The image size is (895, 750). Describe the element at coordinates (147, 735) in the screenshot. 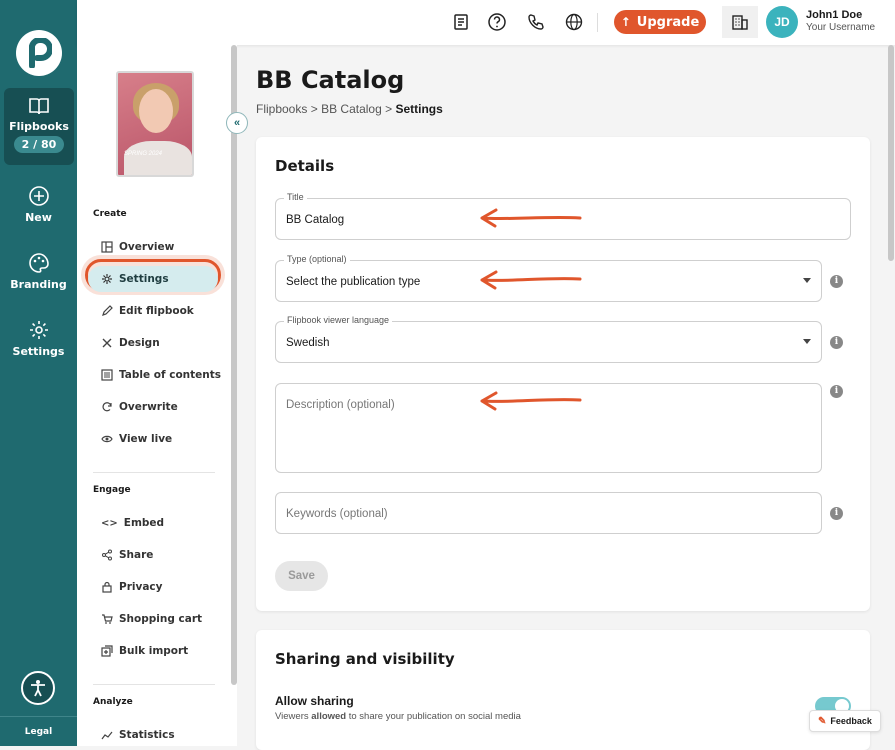

I see `menu-label: Statistics` at that location.